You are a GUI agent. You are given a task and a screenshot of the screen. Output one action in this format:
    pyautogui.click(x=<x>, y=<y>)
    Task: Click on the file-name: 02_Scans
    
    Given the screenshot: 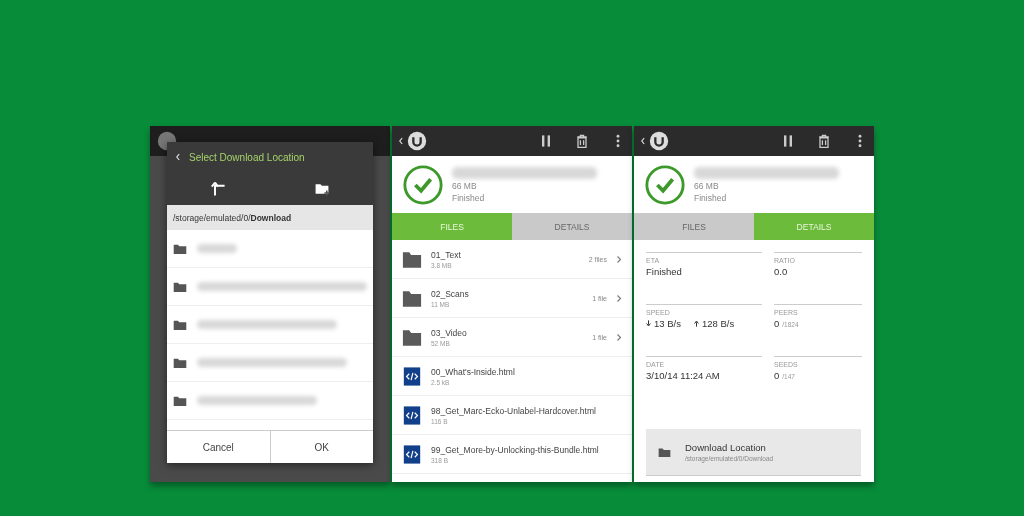 What is the action you would take?
    pyautogui.click(x=450, y=293)
    